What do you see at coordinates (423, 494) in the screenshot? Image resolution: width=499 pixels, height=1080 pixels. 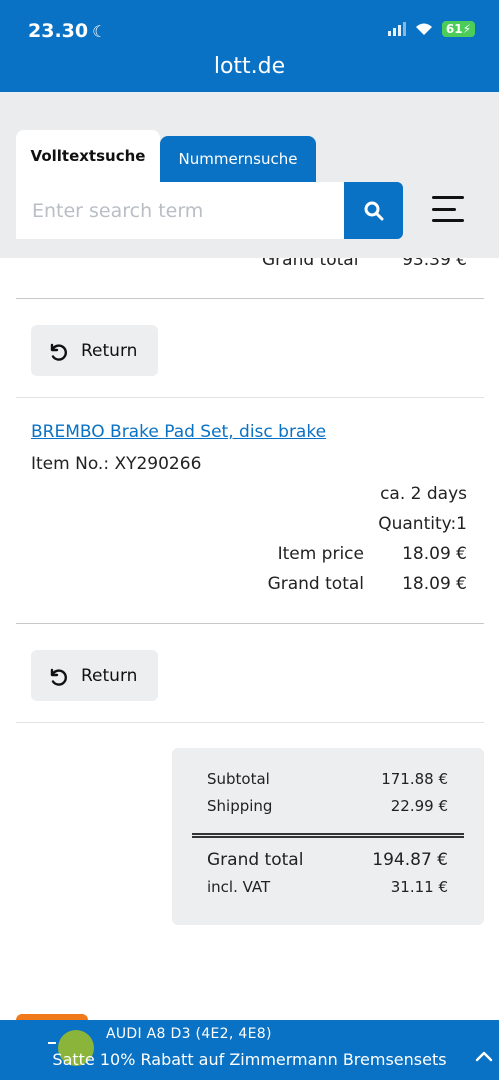 I see `delivery-time: ca. 2 days` at bounding box center [423, 494].